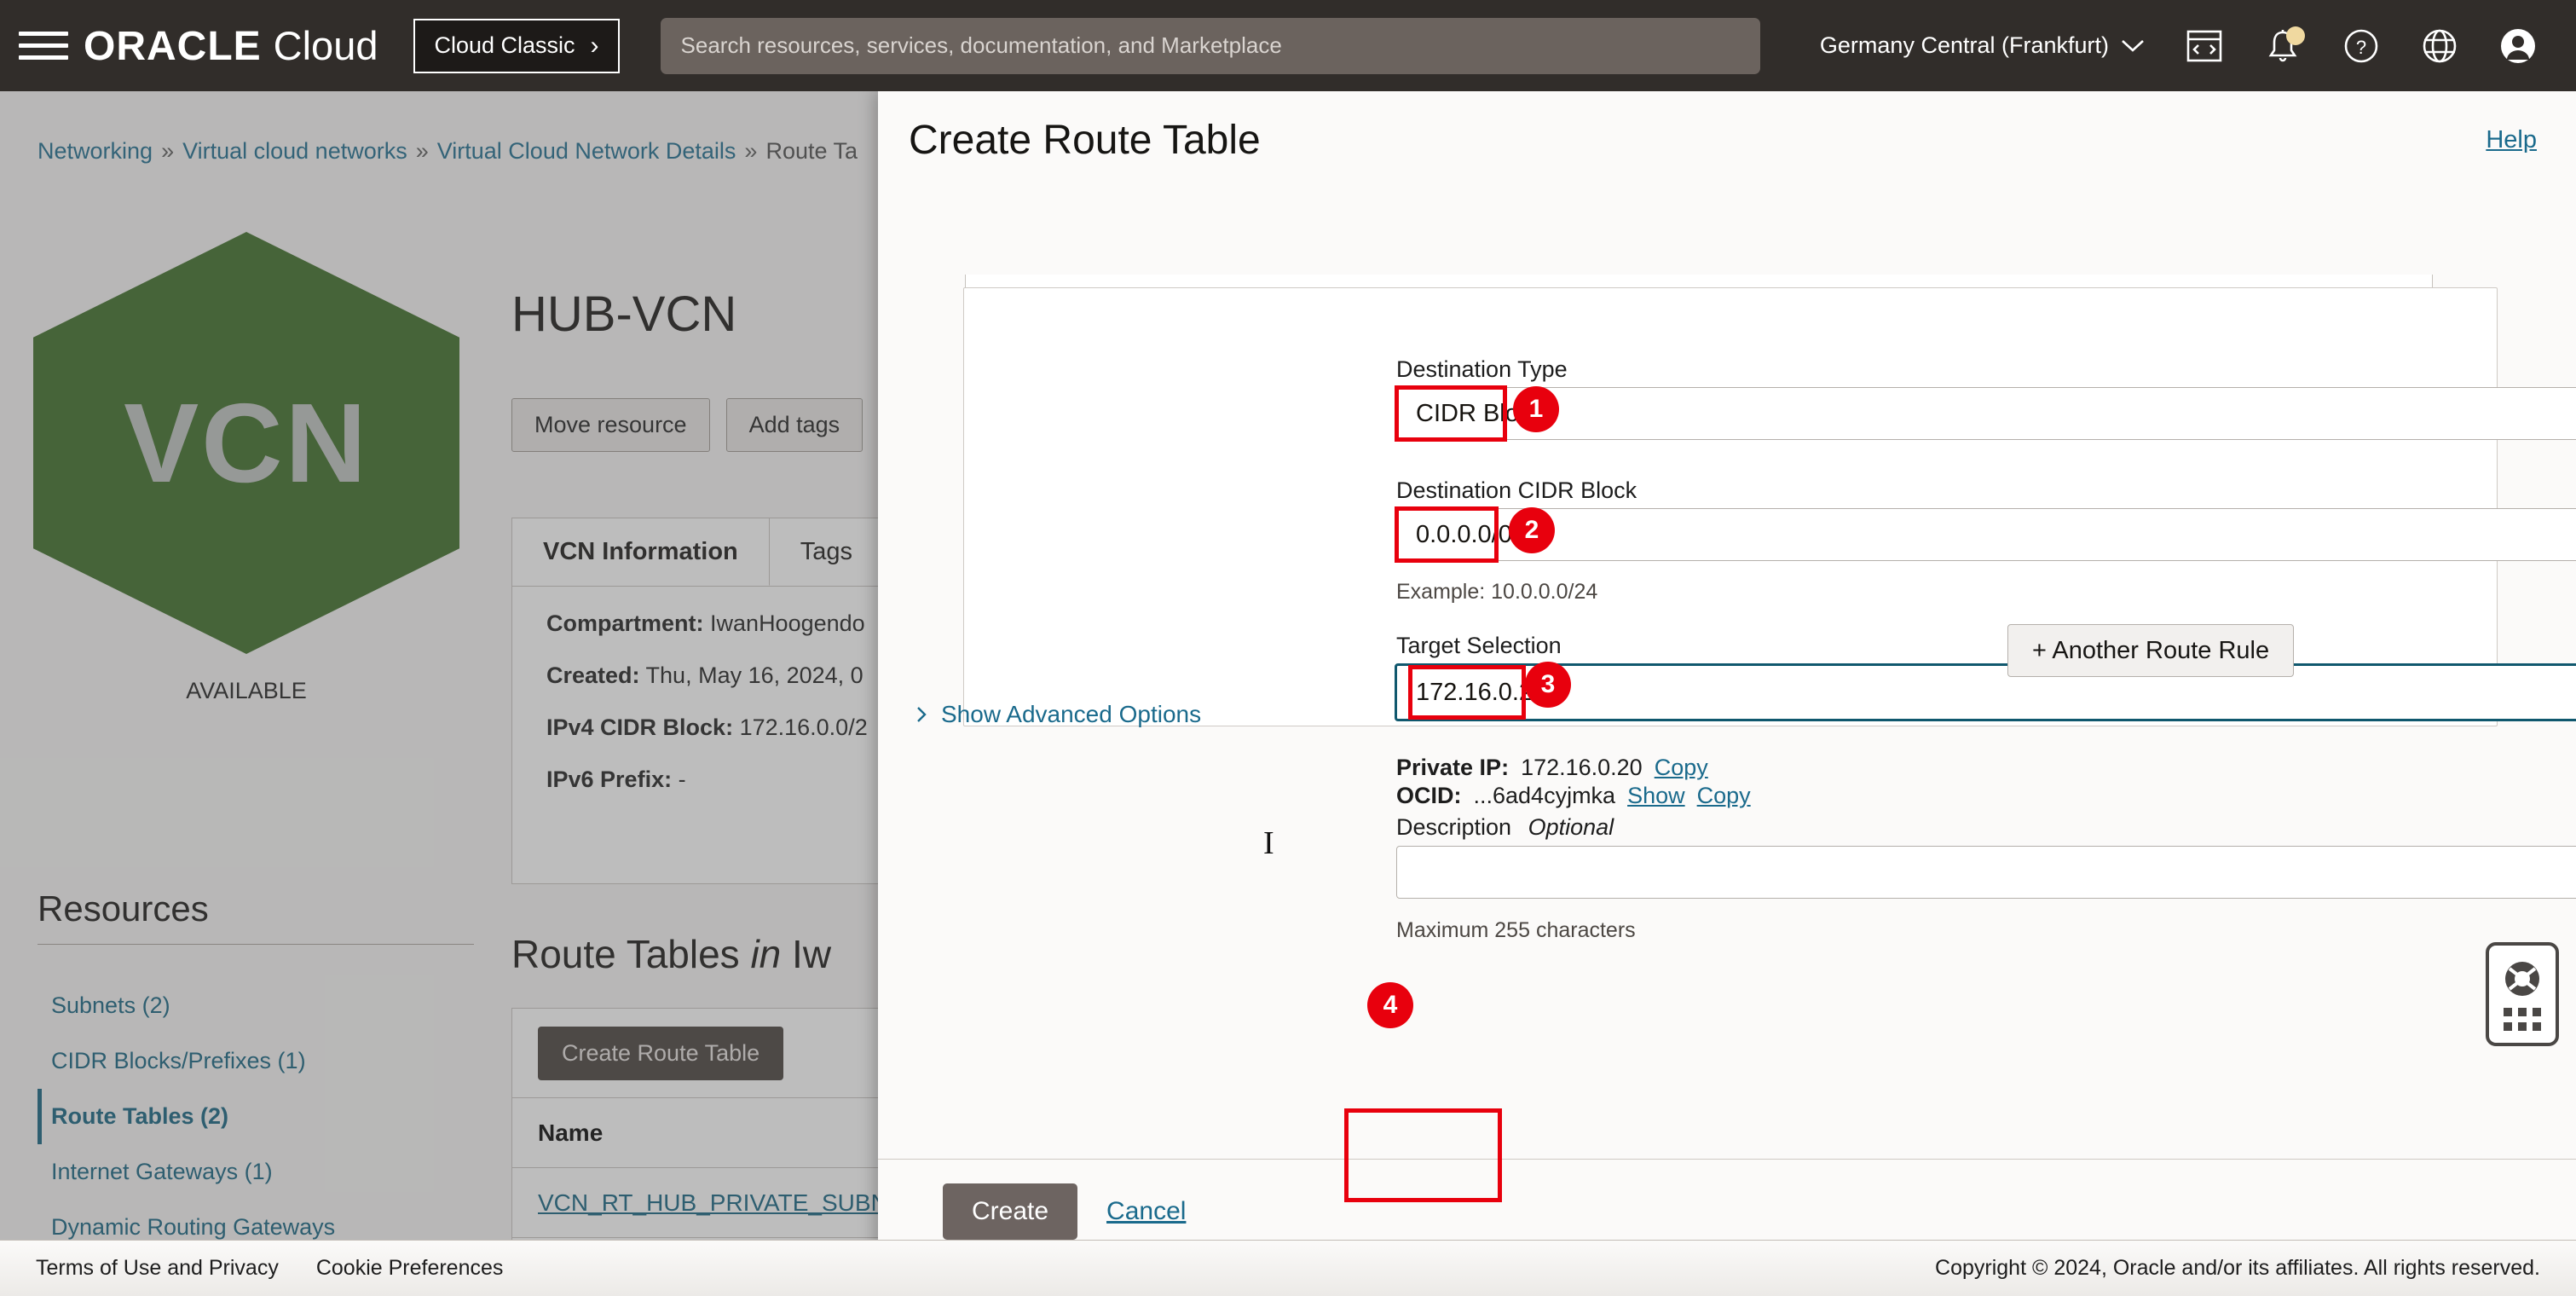 This screenshot has width=2576, height=1296. I want to click on oracle-wordmark: ORACLE, so click(173, 46).